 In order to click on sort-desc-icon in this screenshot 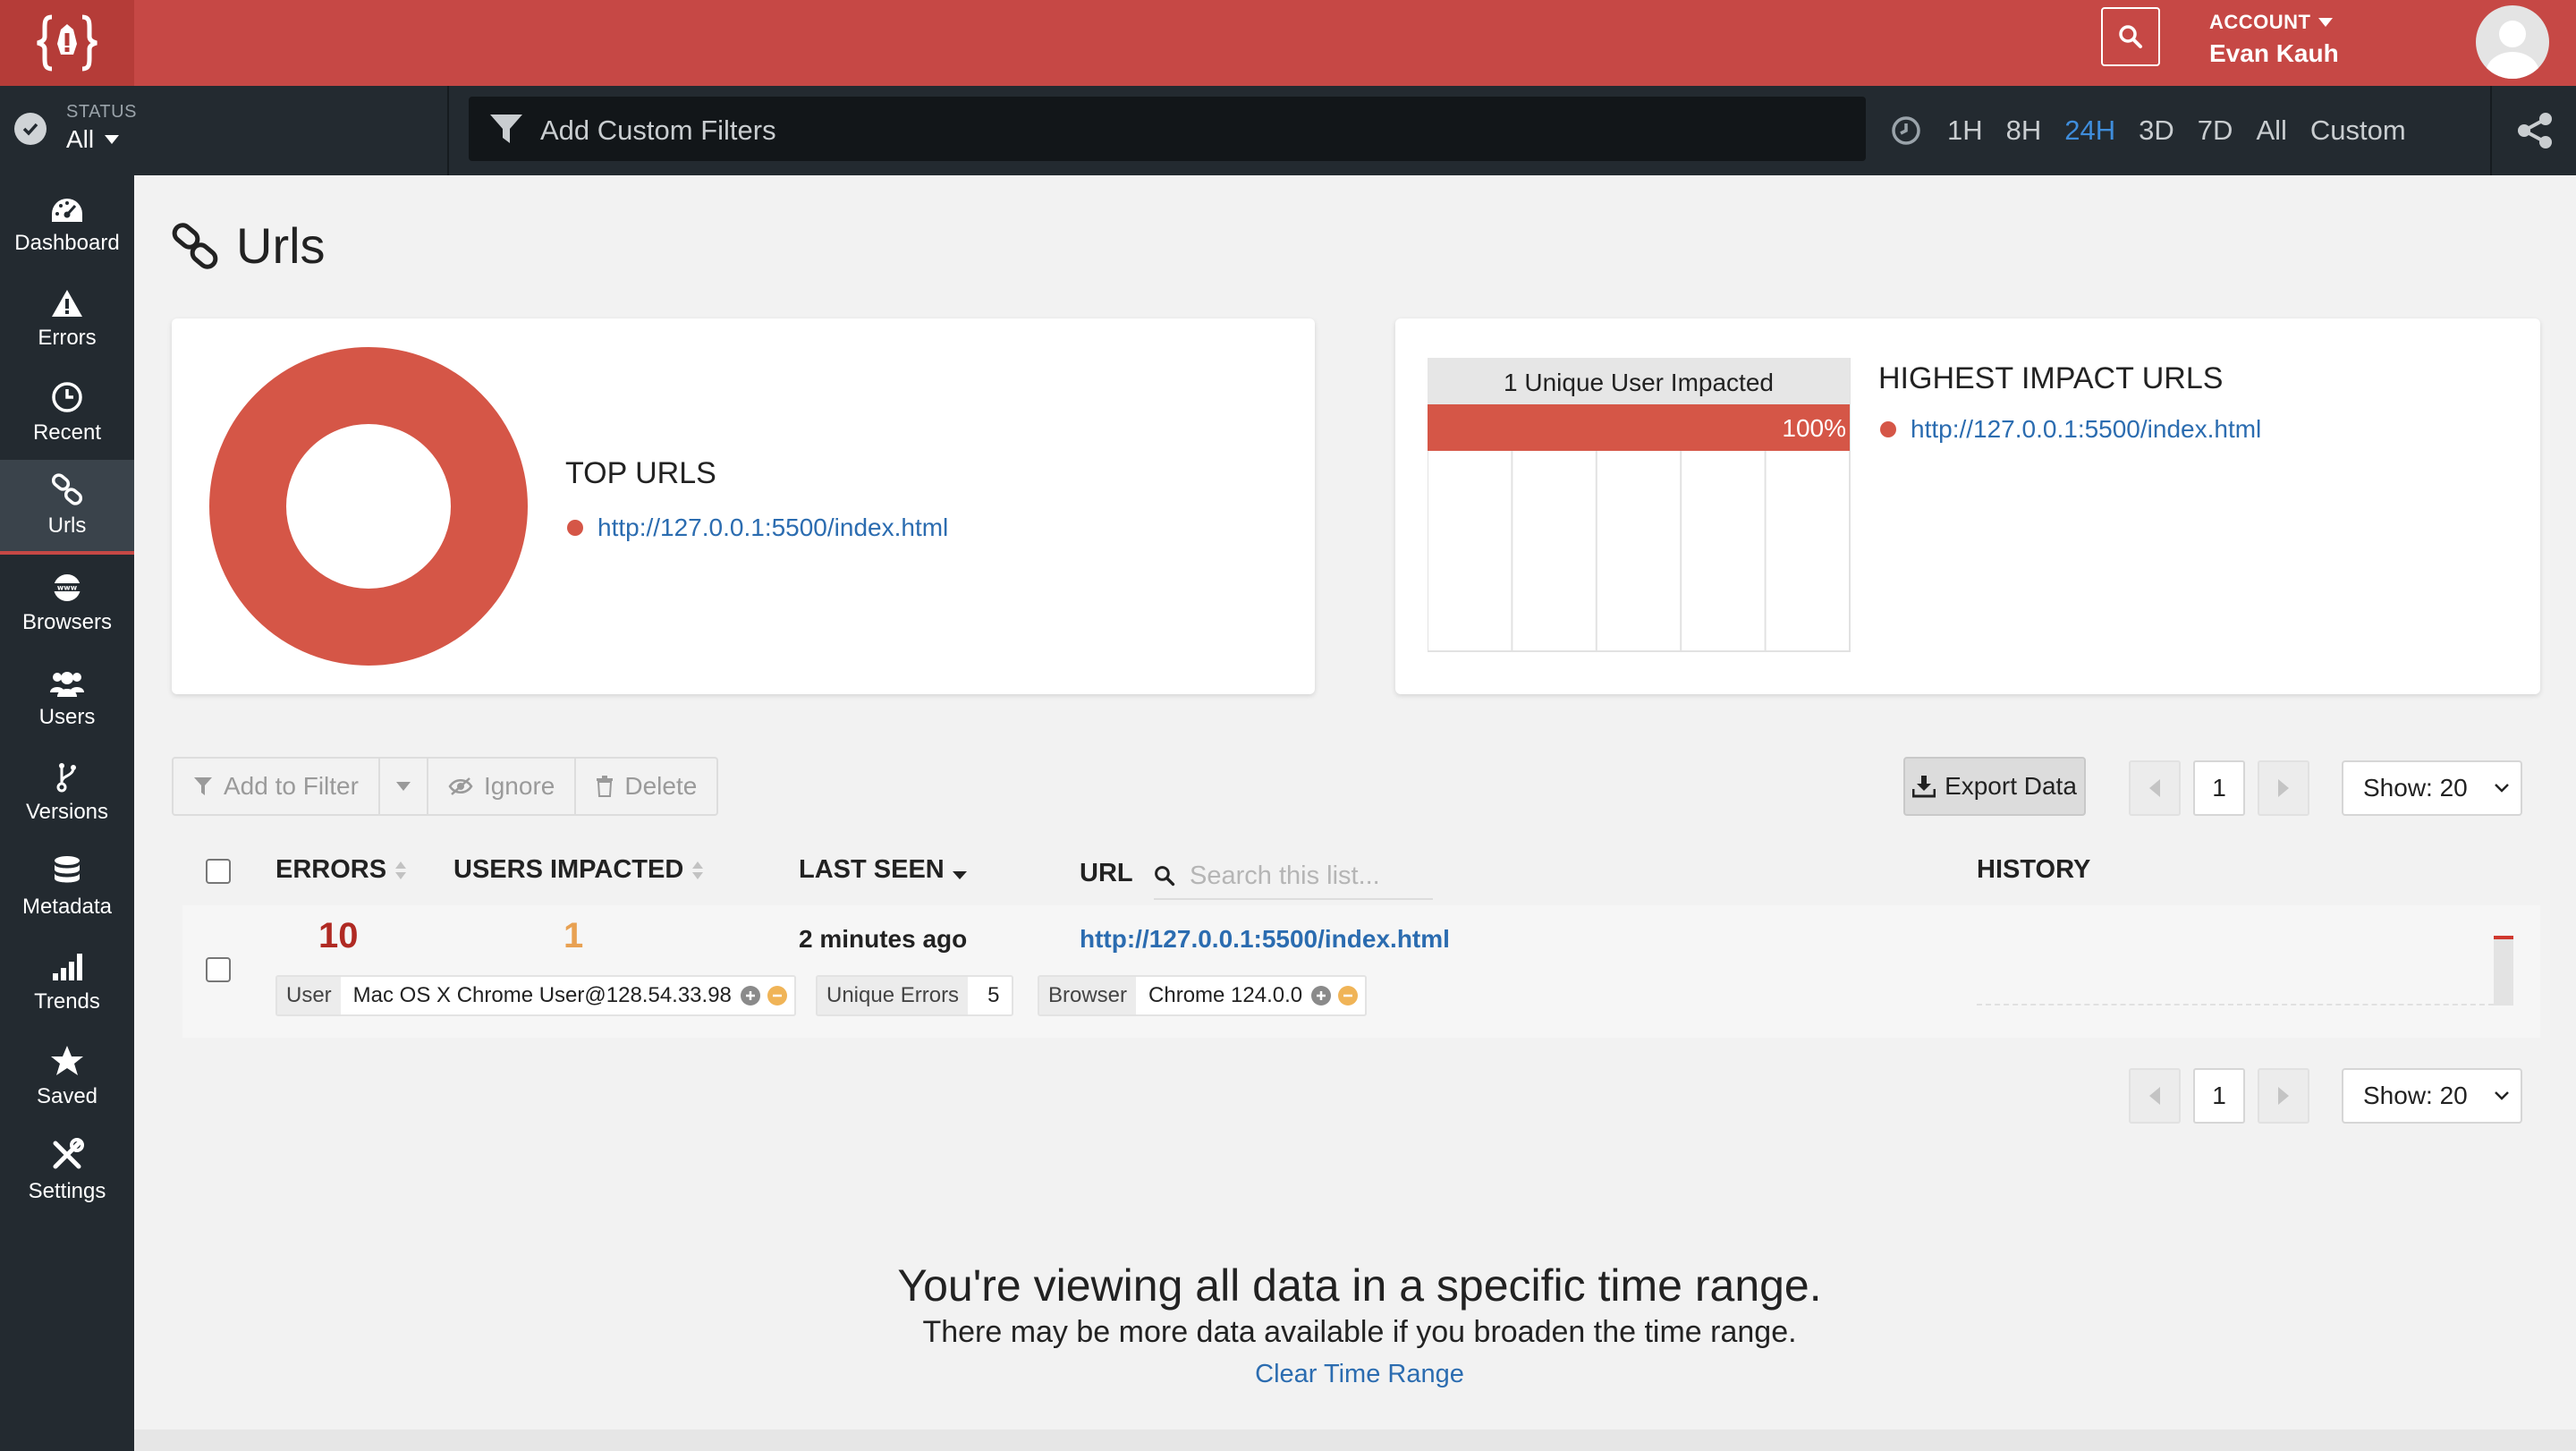, I will do `click(959, 874)`.